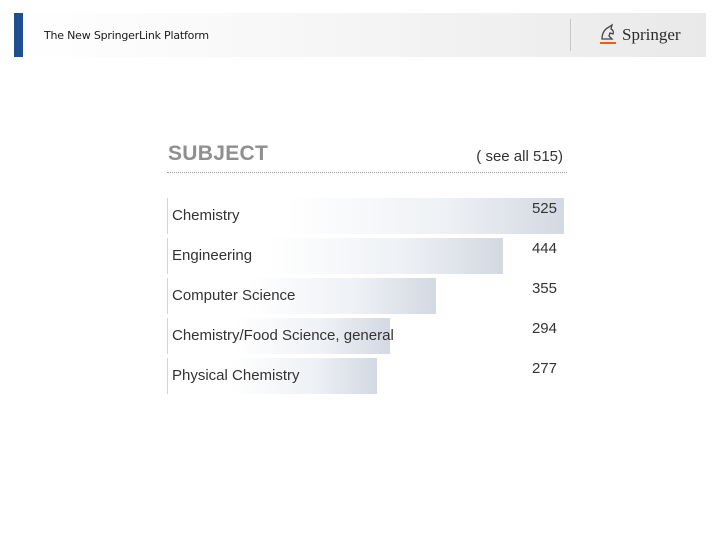  What do you see at coordinates (651, 34) in the screenshot?
I see `logo-text: Springer` at bounding box center [651, 34].